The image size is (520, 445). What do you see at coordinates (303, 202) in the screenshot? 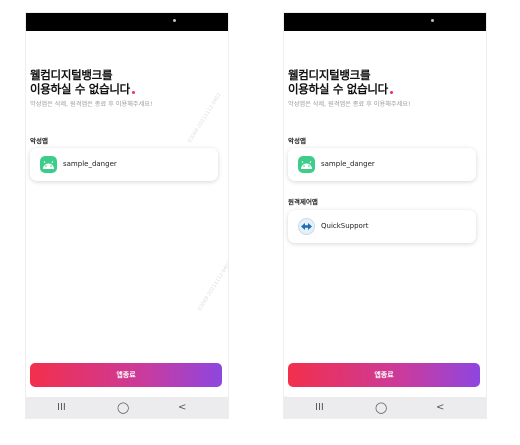
I see `remote-section-label: 원격제어앱` at bounding box center [303, 202].